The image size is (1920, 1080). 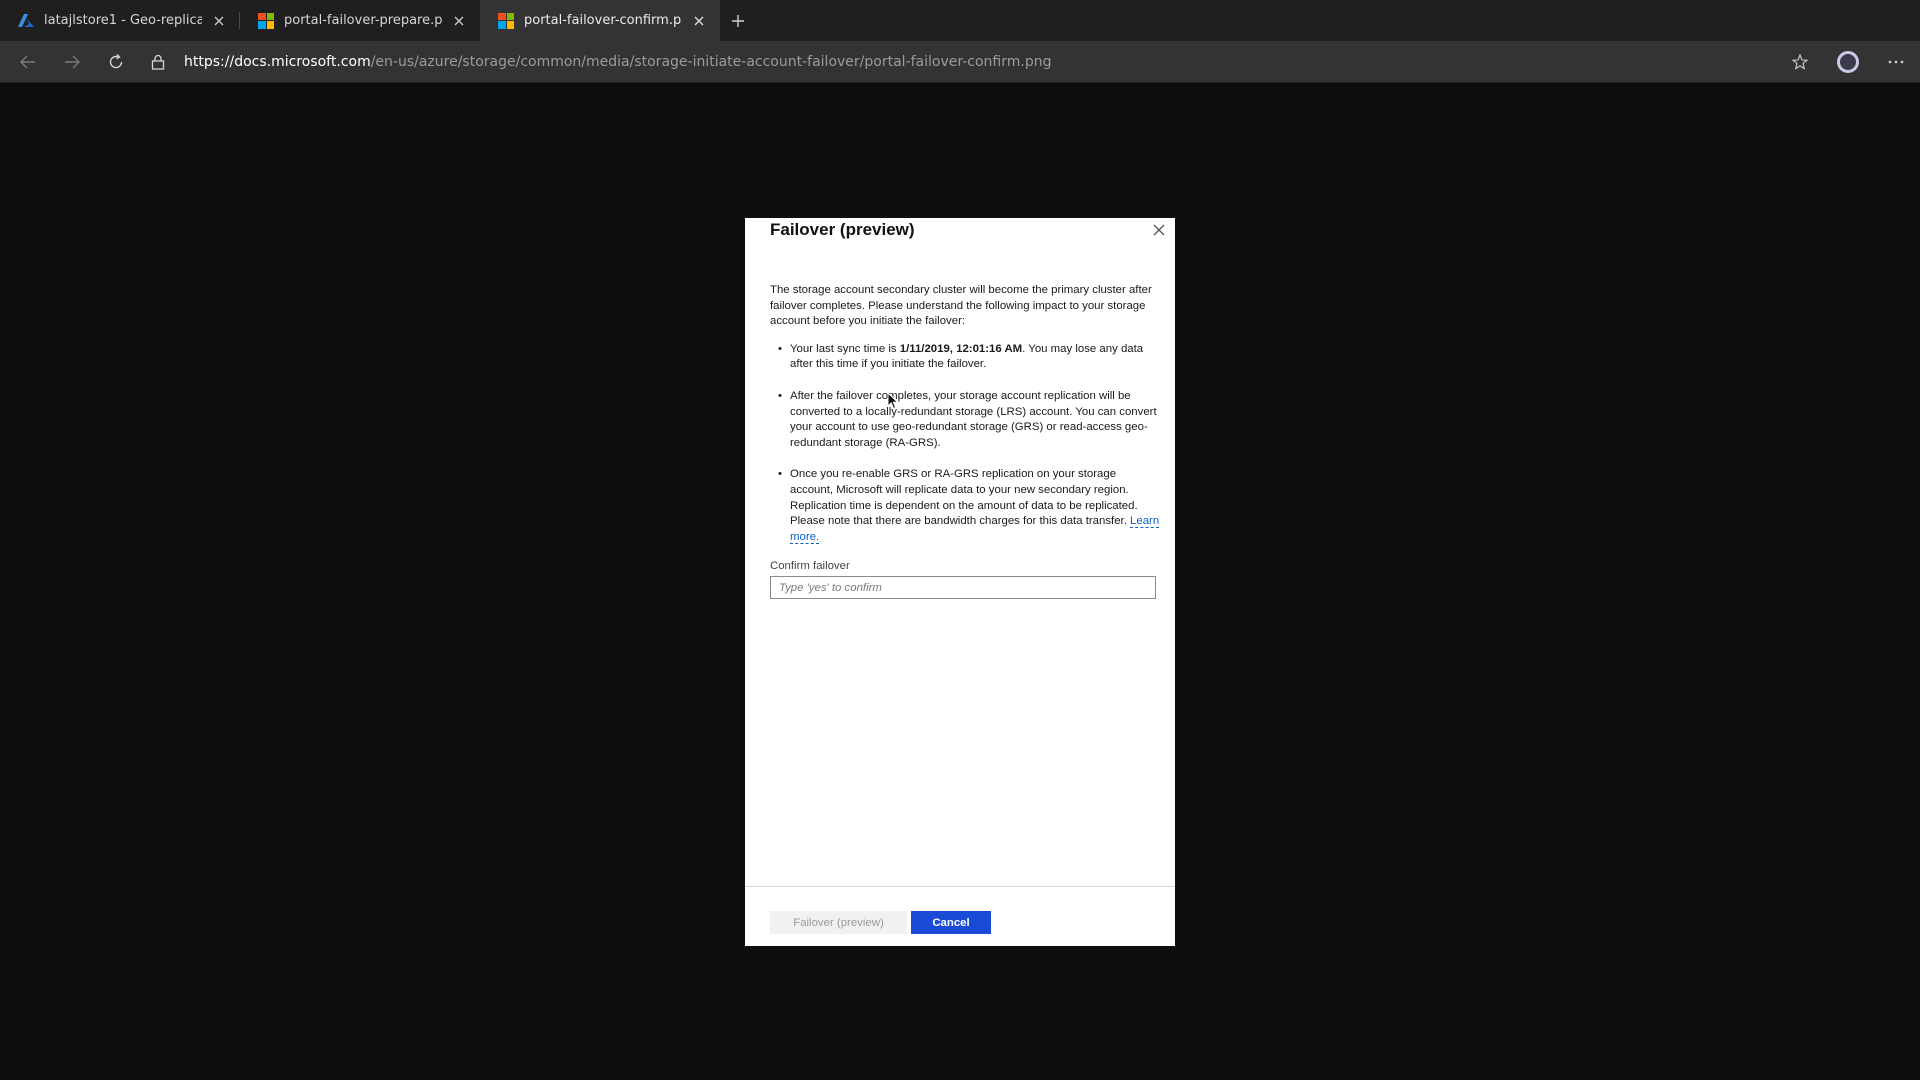 What do you see at coordinates (603, 20) in the screenshot?
I see `tab-title: portal-failover-confirm.png (43` at bounding box center [603, 20].